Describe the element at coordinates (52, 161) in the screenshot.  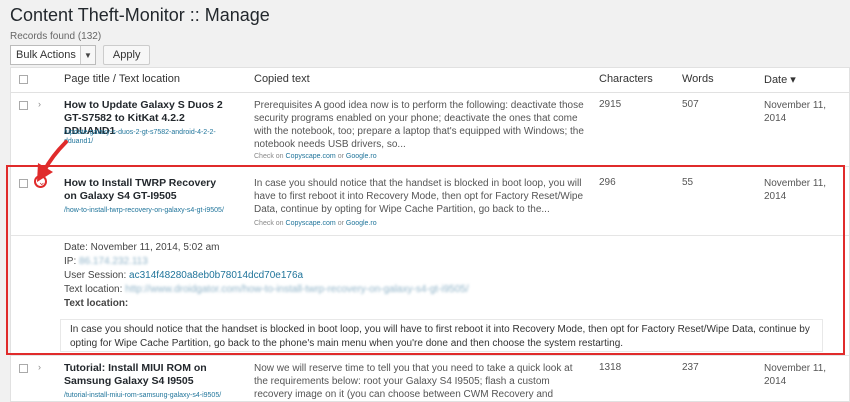
I see `red-arrow-icon` at that location.